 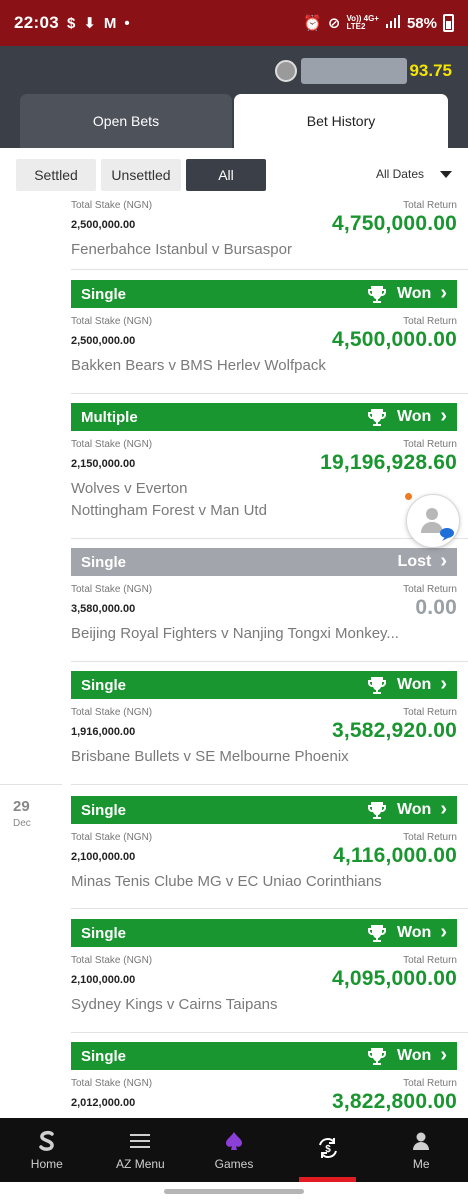 What do you see at coordinates (174, 1004) in the screenshot?
I see `match-name: Sydney Kings v Cairns Taipans` at bounding box center [174, 1004].